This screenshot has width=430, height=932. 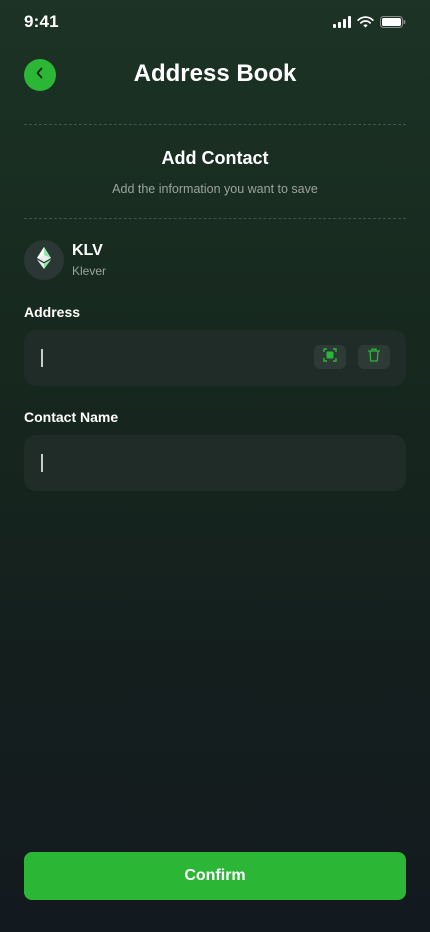 I want to click on ethereum-icon, so click(x=44, y=260).